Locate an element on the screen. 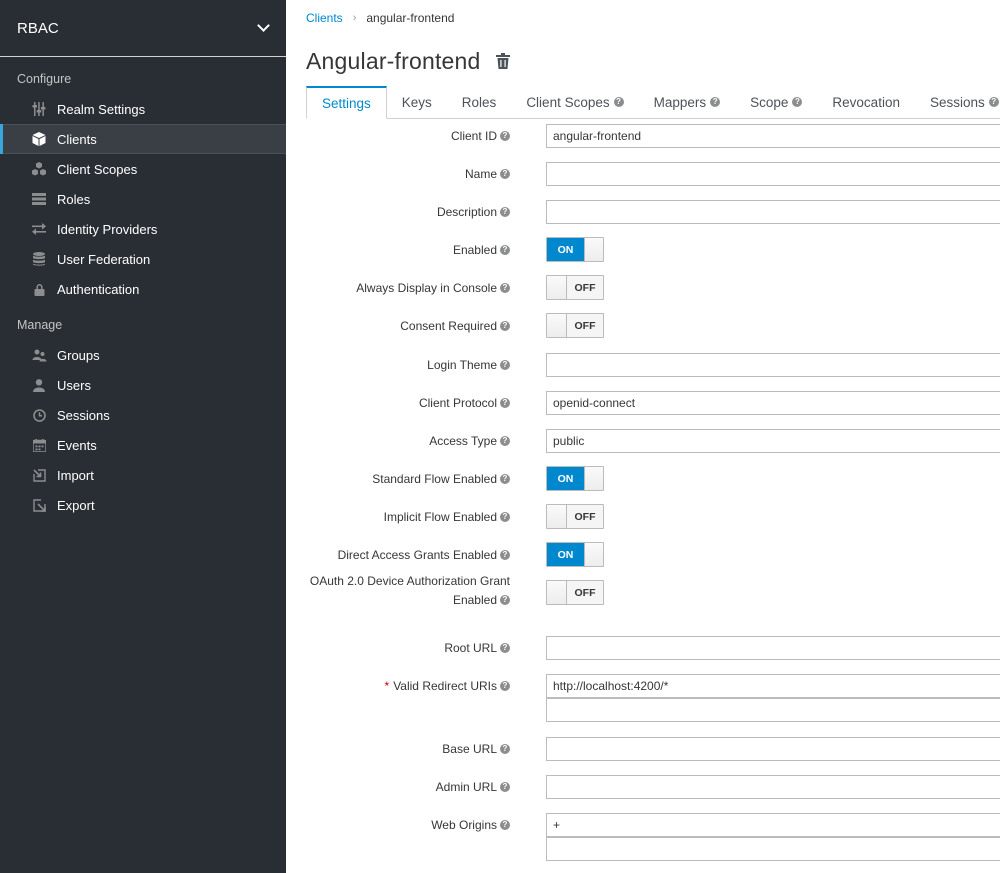 This screenshot has width=1000, height=873. sidebar-item-label: Users is located at coordinates (74, 385).